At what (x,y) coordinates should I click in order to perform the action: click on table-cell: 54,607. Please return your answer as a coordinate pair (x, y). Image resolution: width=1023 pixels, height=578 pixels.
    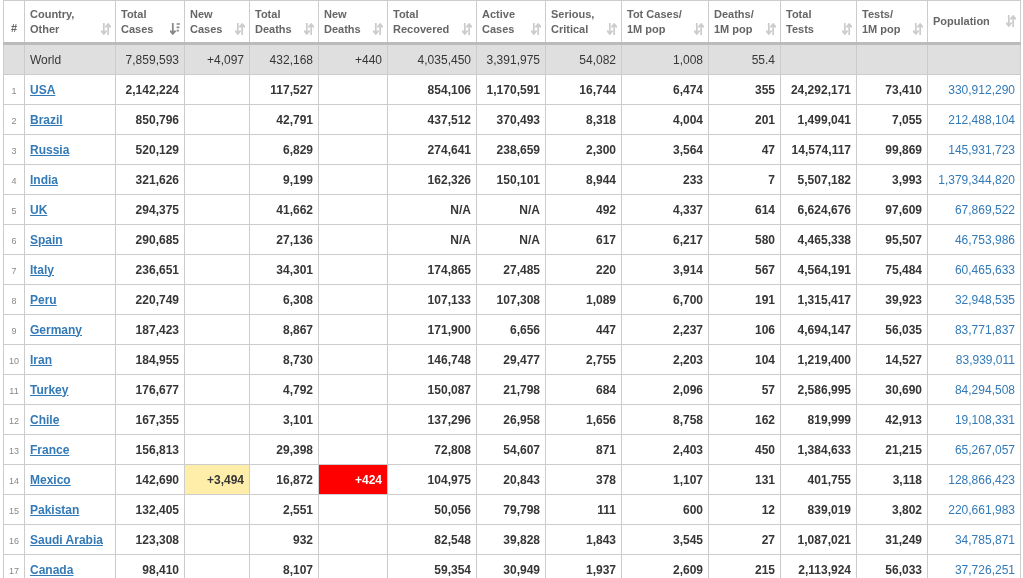
    Looking at the image, I should click on (511, 449).